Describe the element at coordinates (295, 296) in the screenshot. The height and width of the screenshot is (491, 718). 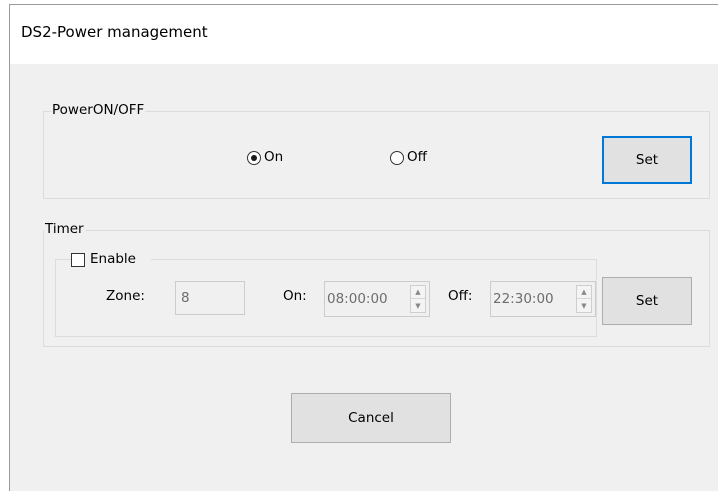
I see `on-time-label: On:` at that location.